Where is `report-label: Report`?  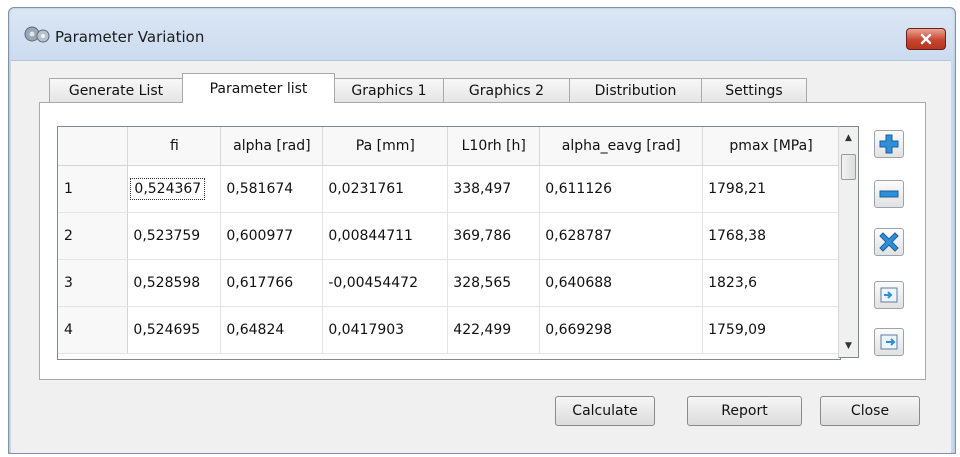
report-label: Report is located at coordinates (744, 411).